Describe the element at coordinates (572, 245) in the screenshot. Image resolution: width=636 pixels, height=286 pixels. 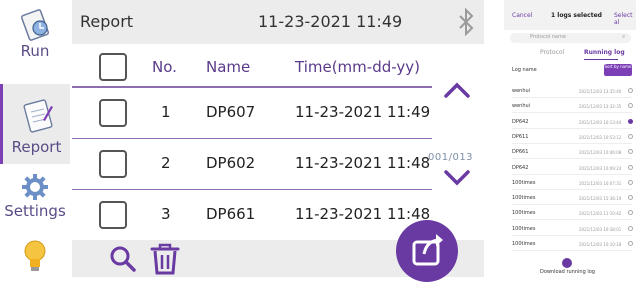
I see `list-item: 100times 2021/12/03 10:10:18` at that location.